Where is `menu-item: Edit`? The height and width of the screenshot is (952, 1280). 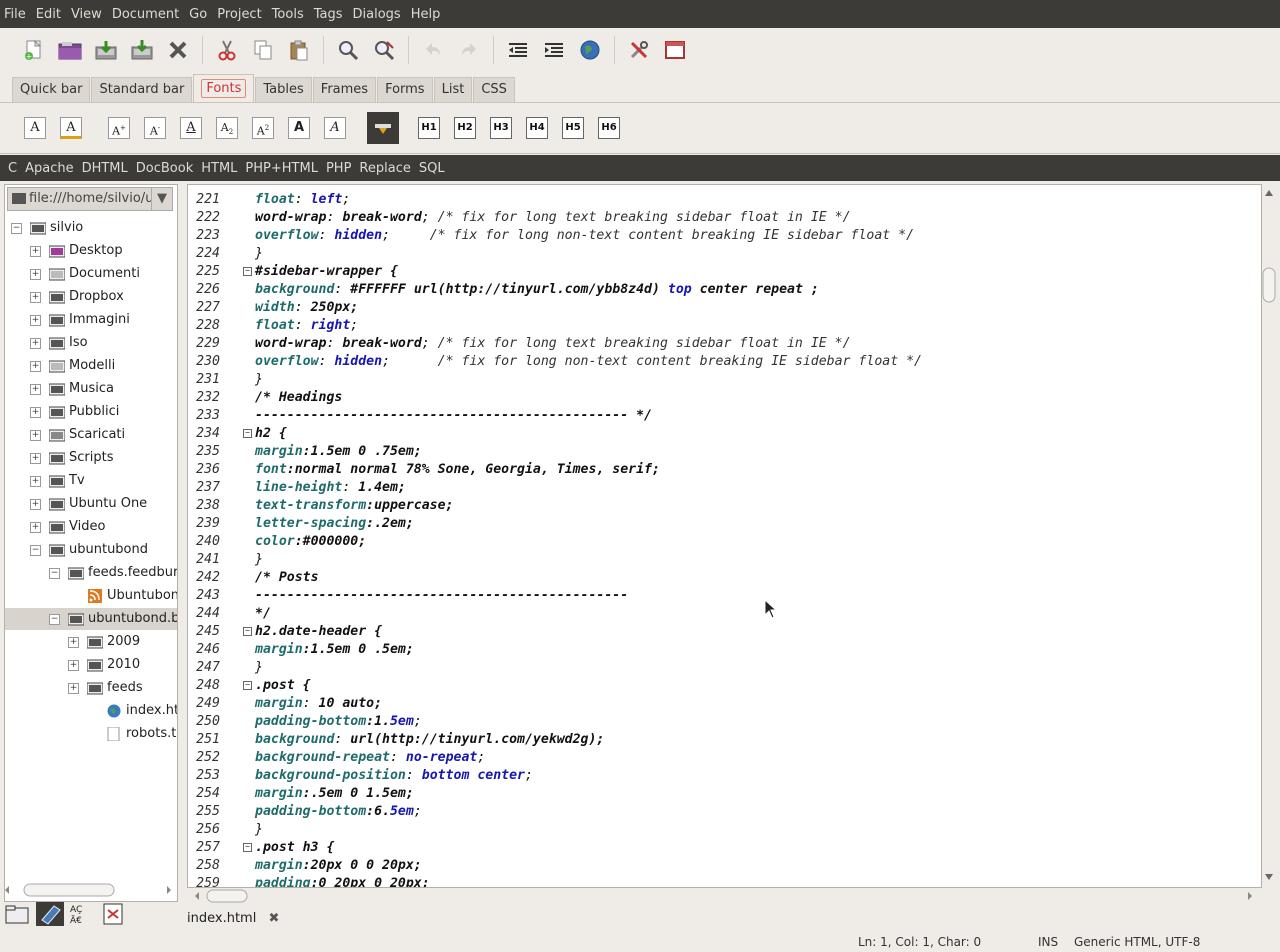
menu-item: Edit is located at coordinates (48, 14).